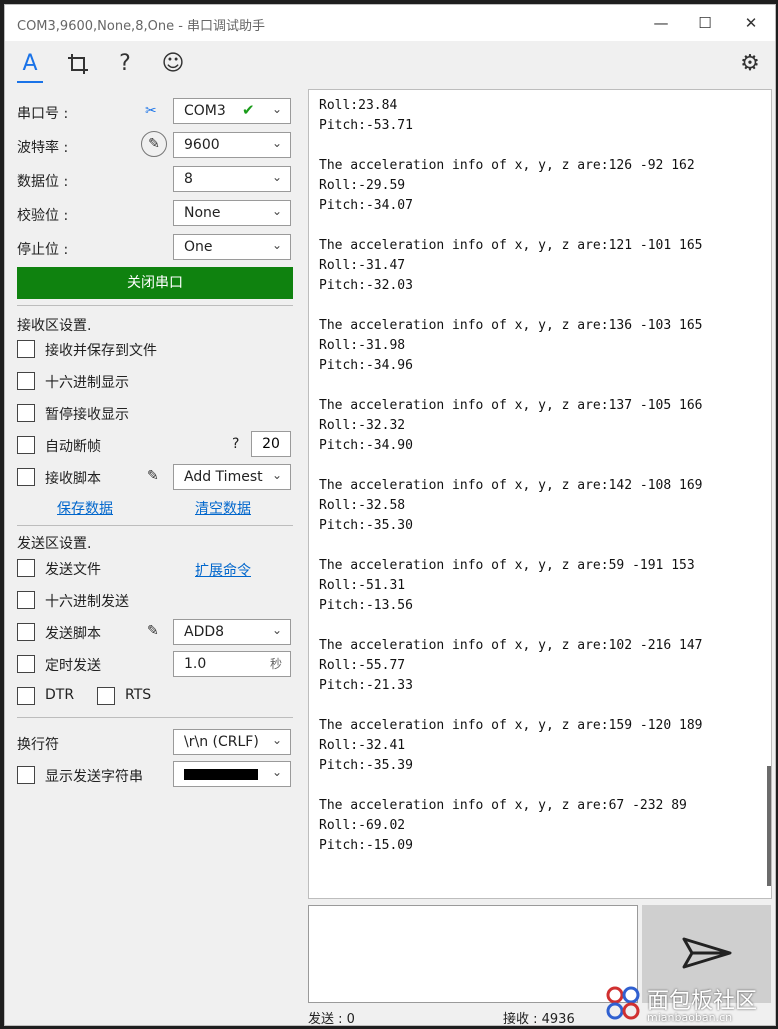  Describe the element at coordinates (223, 477) in the screenshot. I see `recv-script-value: Add Timest` at that location.